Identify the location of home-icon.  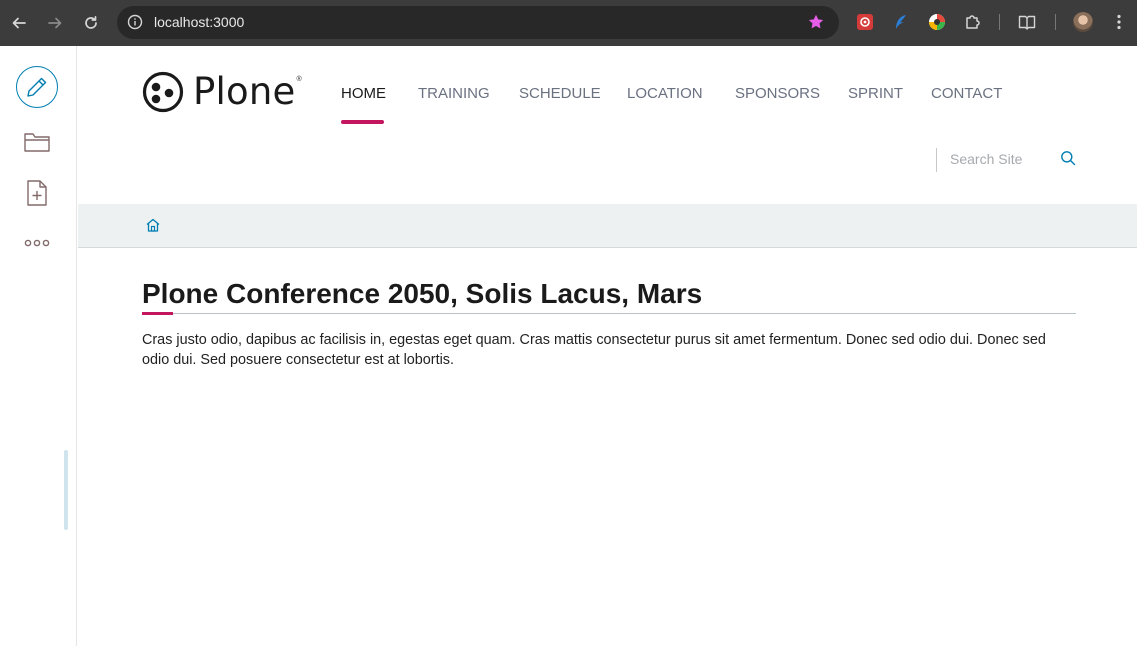
(153, 225).